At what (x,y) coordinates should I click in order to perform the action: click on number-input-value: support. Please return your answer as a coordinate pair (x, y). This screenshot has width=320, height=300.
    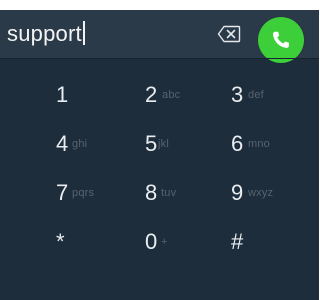
    Looking at the image, I should click on (44, 33).